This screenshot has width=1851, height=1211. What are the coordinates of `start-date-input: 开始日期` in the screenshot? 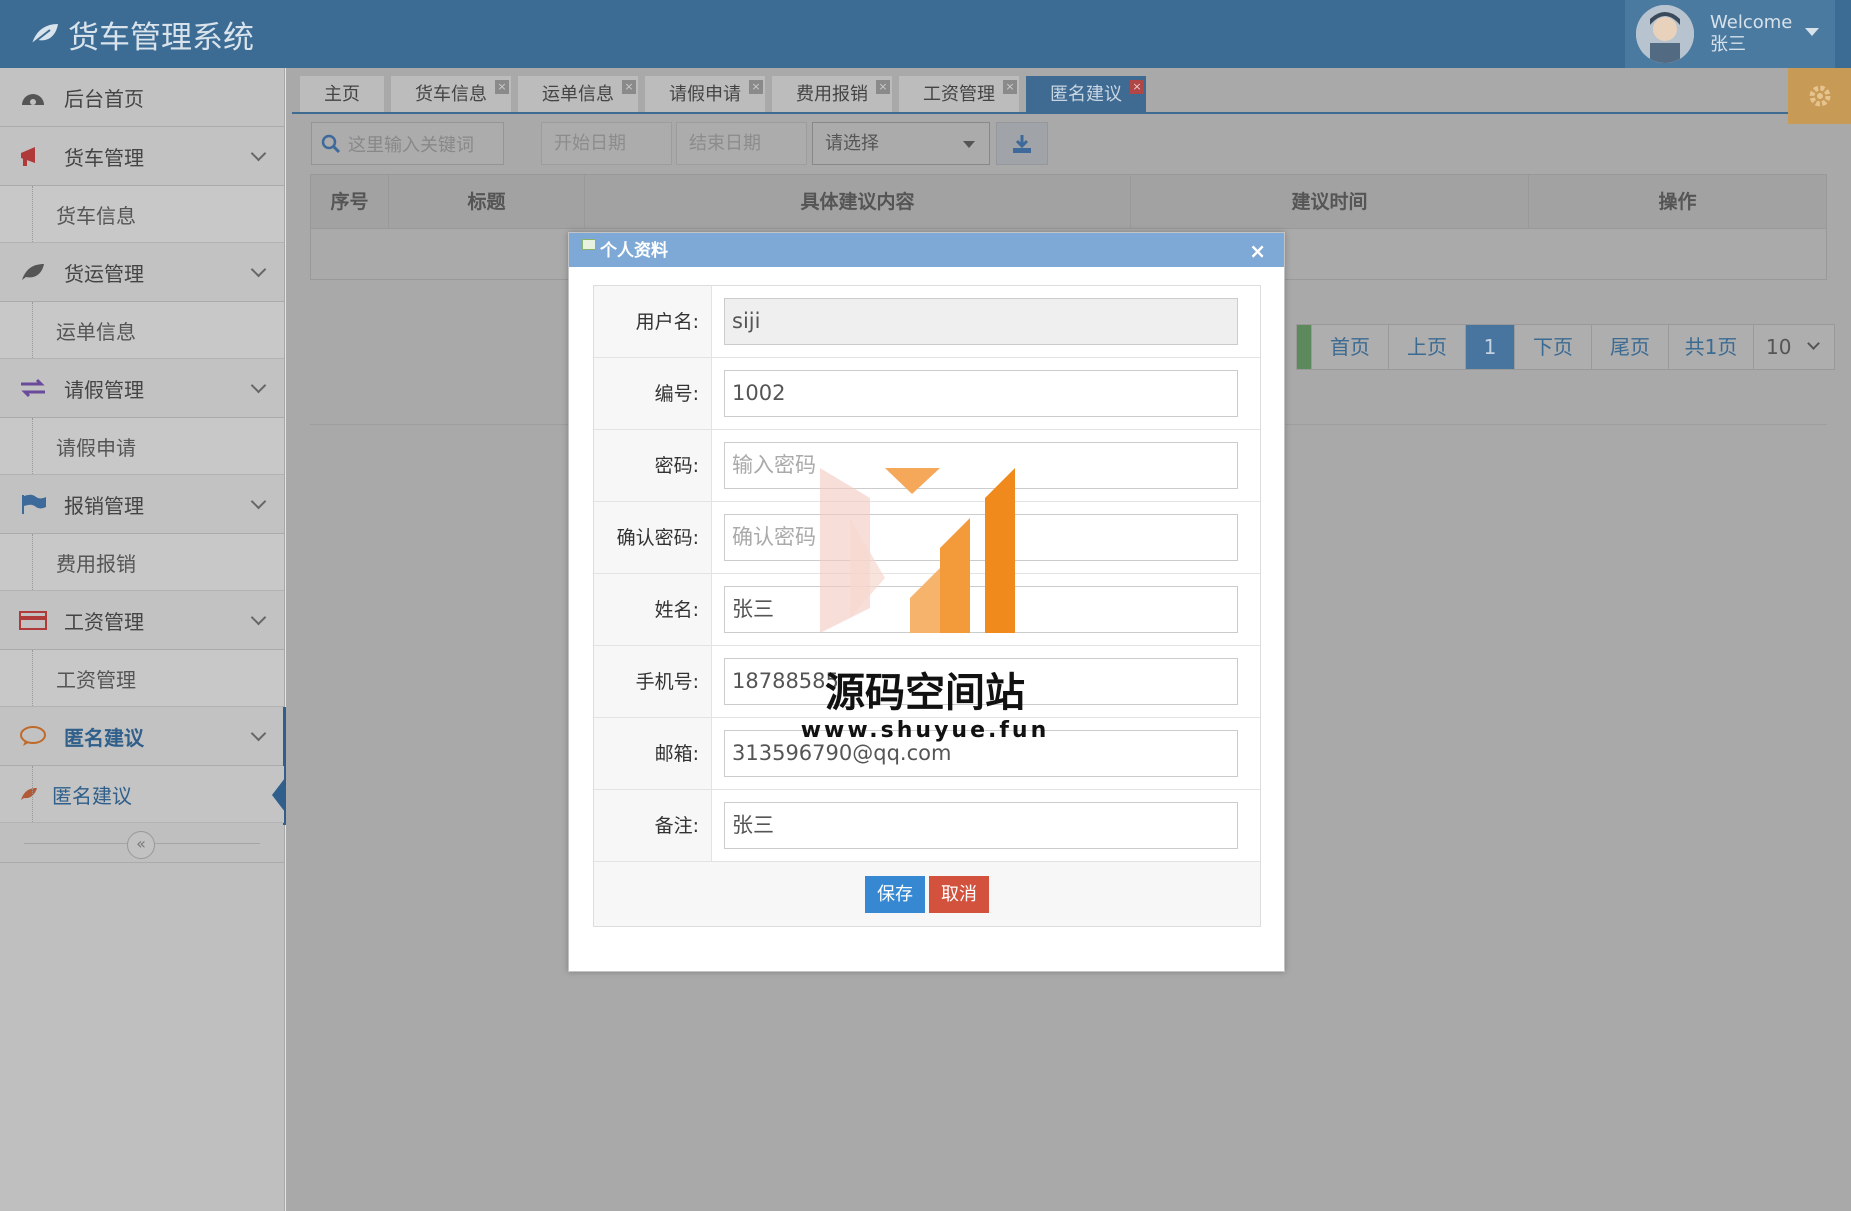 It's located at (606, 143).